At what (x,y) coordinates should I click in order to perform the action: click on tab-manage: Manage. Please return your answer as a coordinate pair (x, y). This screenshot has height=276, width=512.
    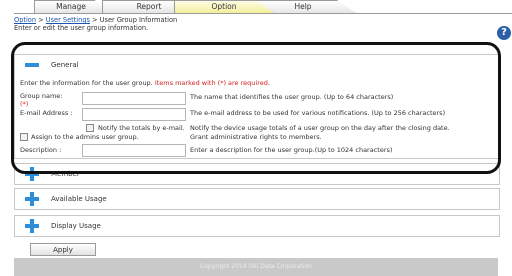
    Looking at the image, I should click on (71, 6).